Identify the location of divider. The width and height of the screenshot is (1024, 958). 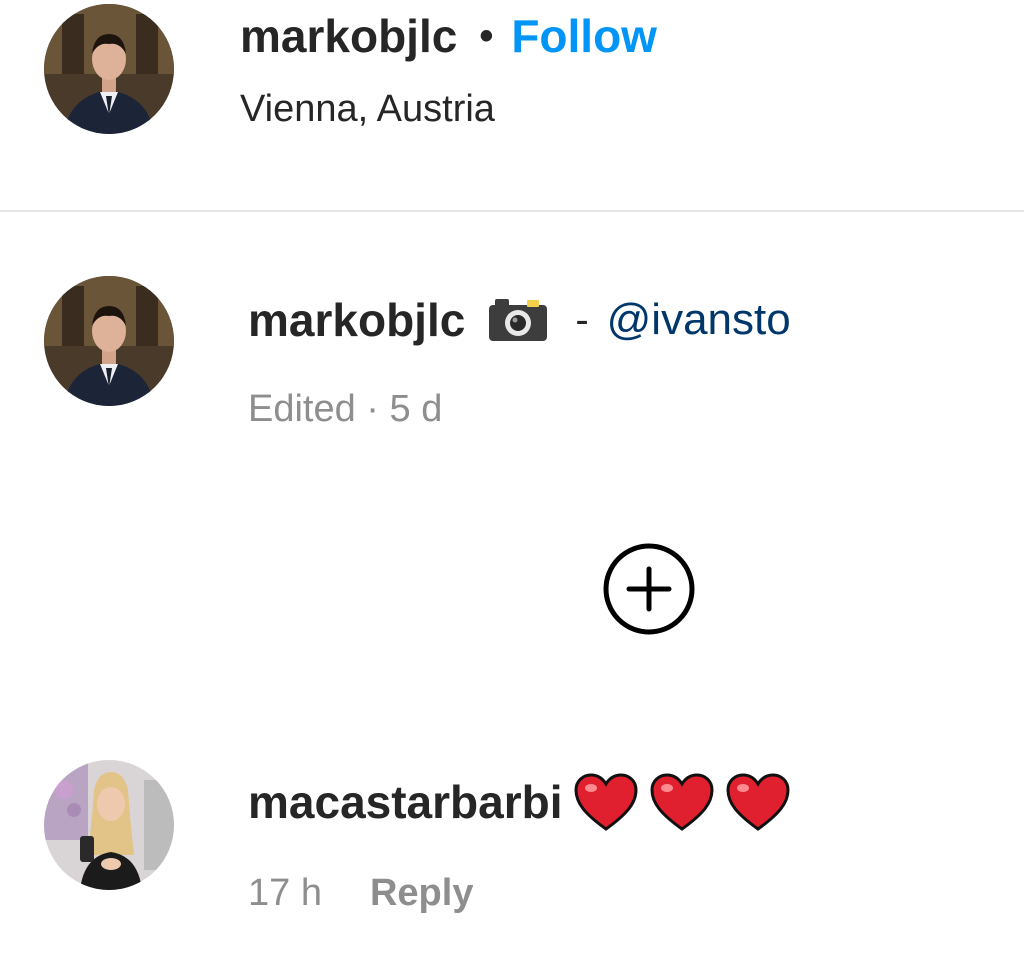
(512, 211).